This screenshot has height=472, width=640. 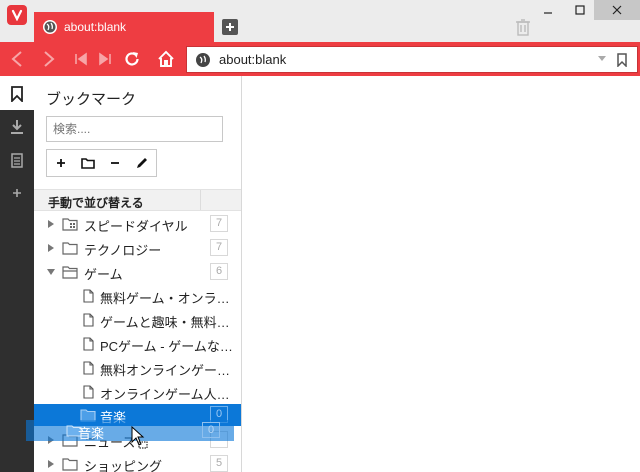 I want to click on tab-active: about:blank, so click(x=124, y=27).